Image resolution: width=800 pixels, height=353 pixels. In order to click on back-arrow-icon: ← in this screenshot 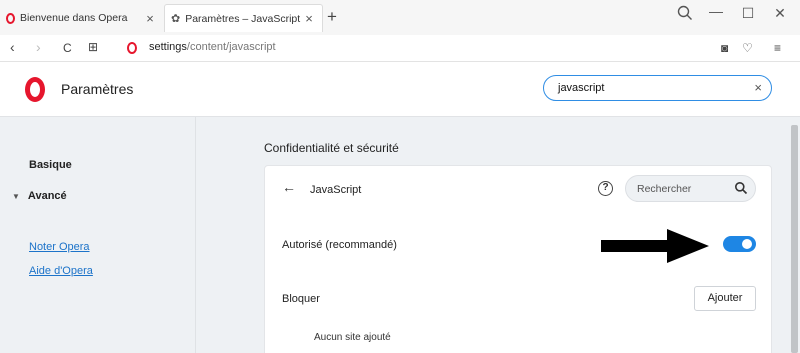, I will do `click(289, 187)`.